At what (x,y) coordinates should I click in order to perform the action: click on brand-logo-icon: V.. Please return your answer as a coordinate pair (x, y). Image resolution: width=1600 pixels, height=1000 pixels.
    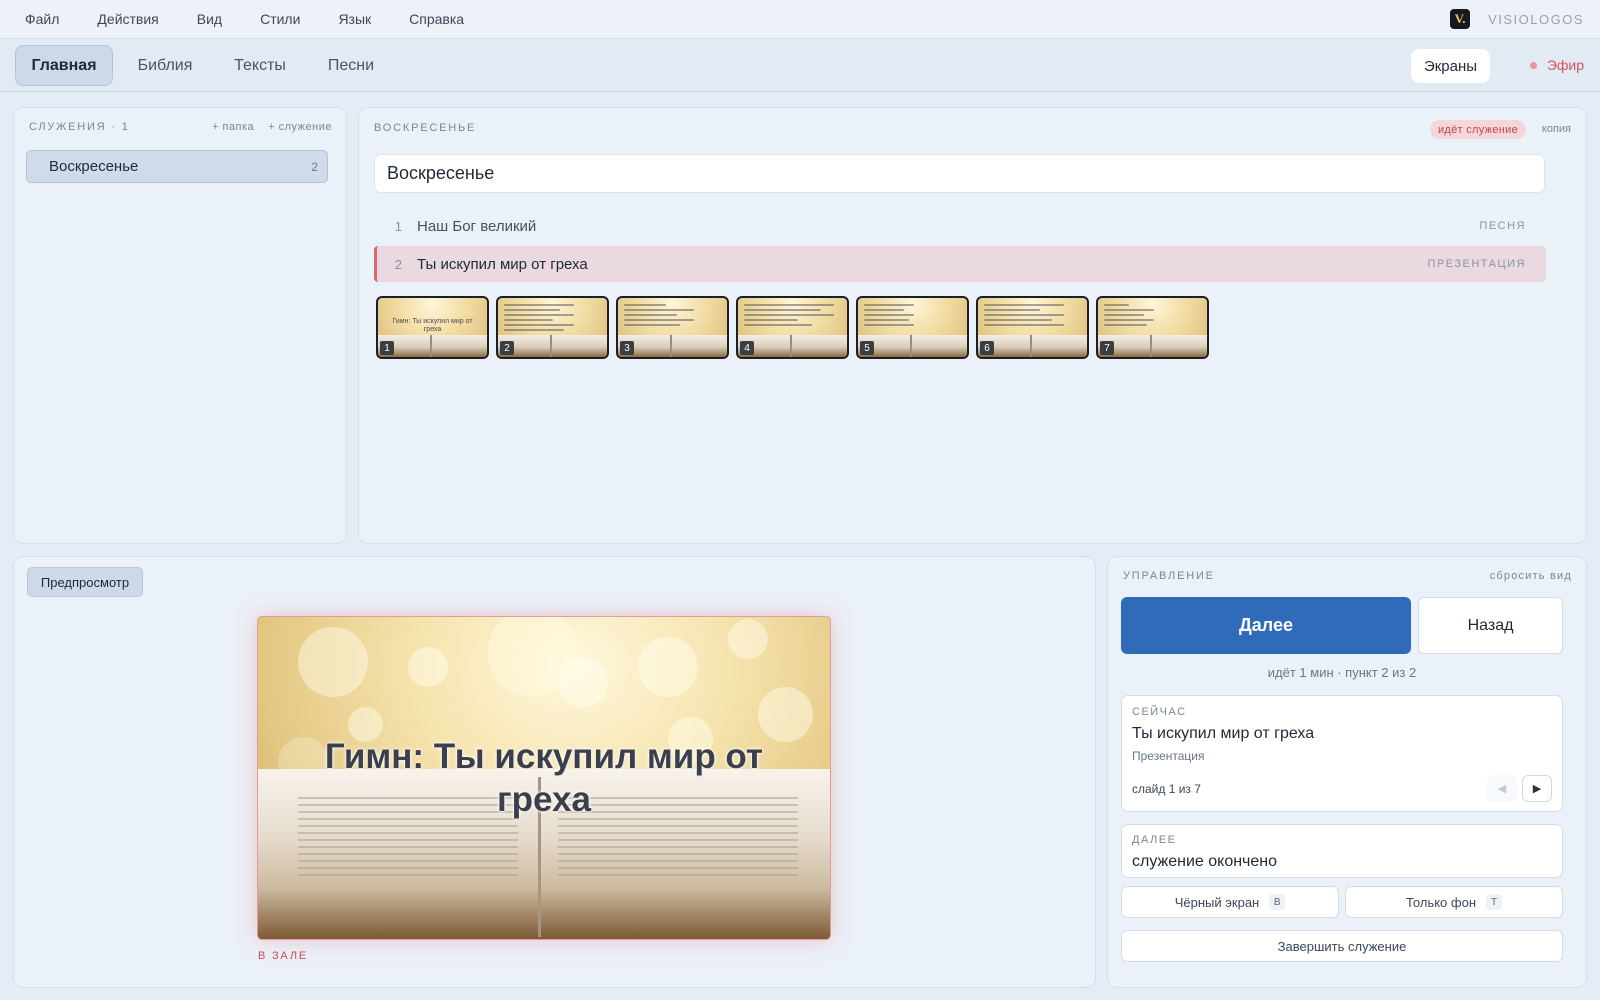
    Looking at the image, I should click on (1460, 19).